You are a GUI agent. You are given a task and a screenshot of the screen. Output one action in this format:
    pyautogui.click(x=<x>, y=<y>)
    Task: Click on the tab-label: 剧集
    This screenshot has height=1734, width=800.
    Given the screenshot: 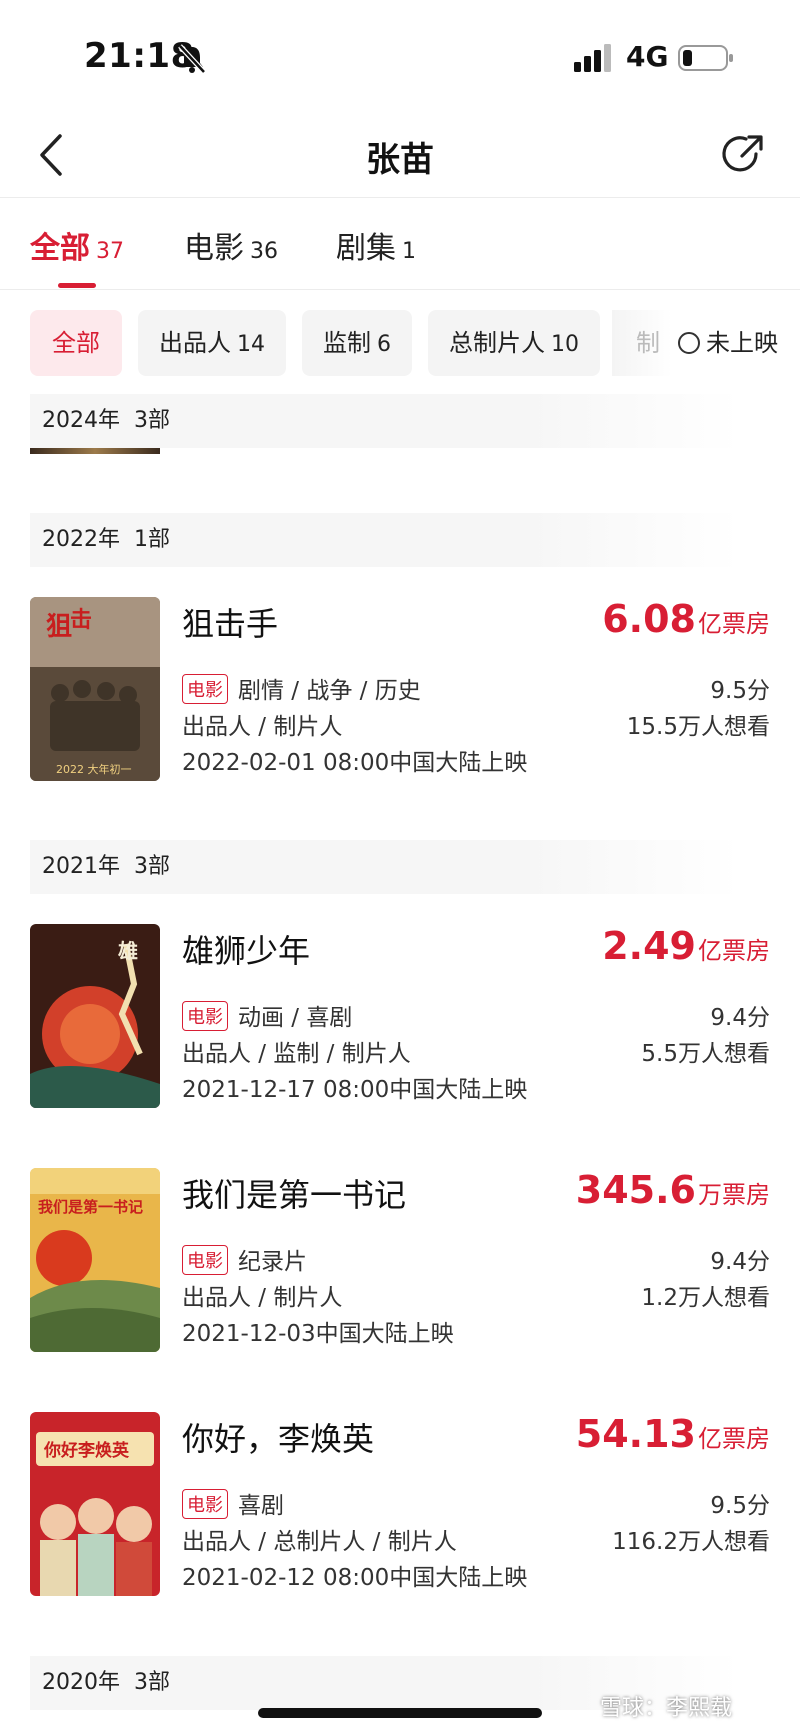 What is the action you would take?
    pyautogui.click(x=366, y=248)
    